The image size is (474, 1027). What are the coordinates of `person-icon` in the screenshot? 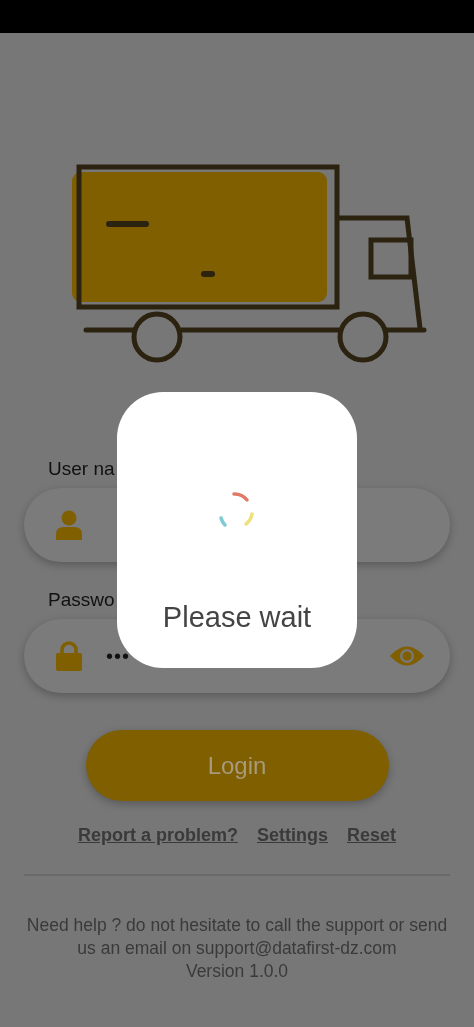 It's located at (69, 525).